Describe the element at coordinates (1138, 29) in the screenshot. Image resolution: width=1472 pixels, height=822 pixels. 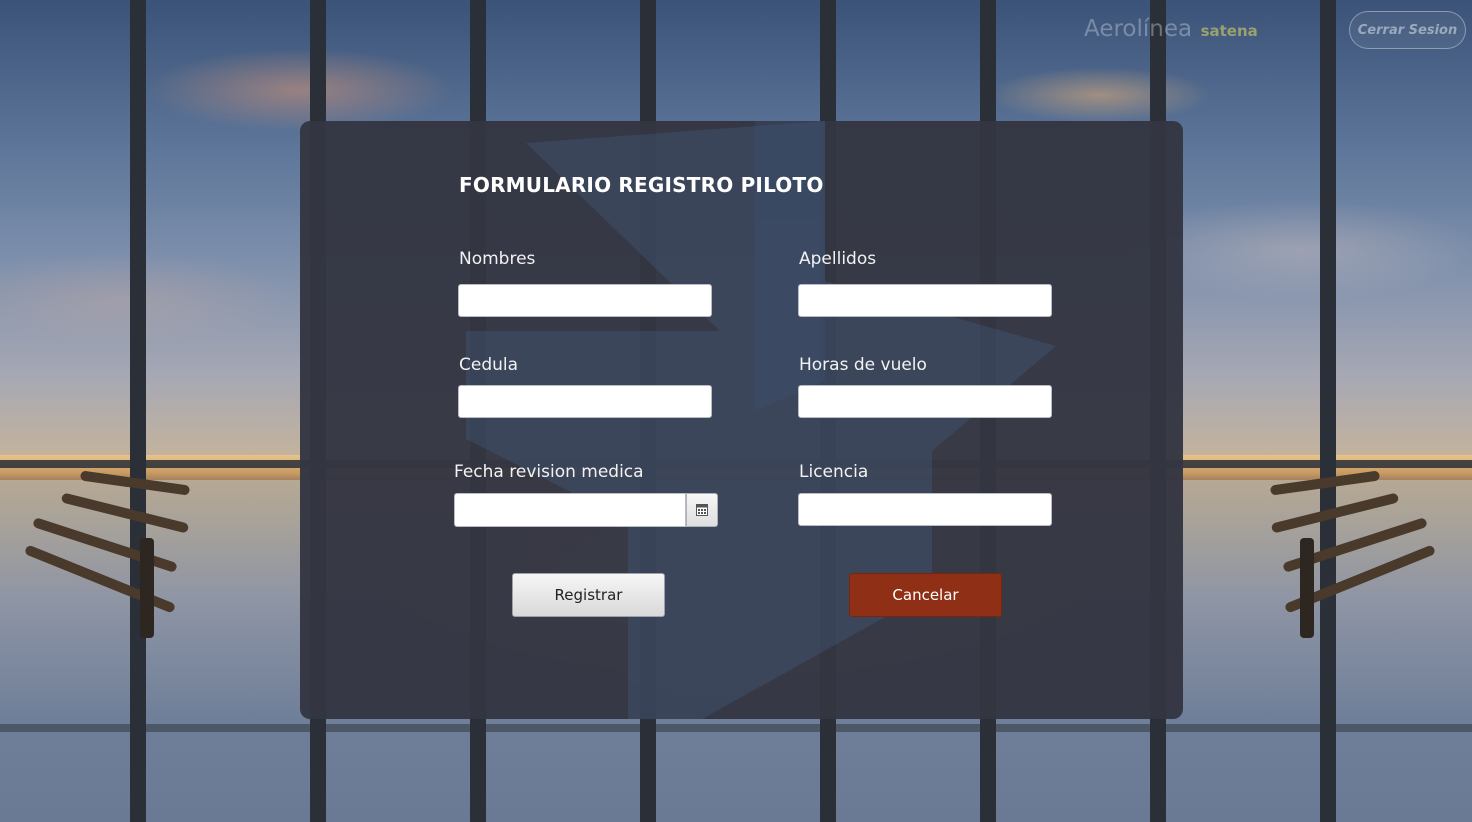
I see `brand-prefix: Aerolínea` at that location.